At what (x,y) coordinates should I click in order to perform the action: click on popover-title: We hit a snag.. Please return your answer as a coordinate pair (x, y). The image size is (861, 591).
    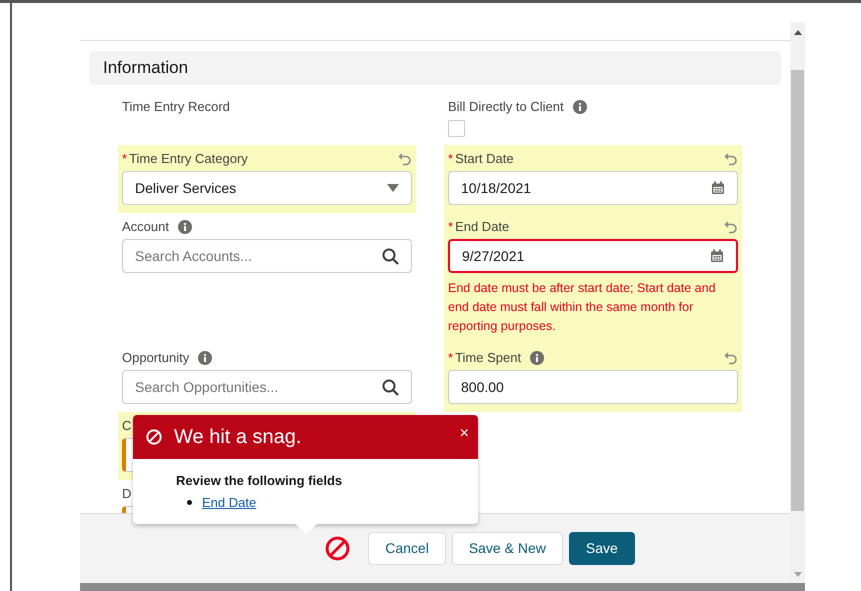
    Looking at the image, I should click on (238, 437).